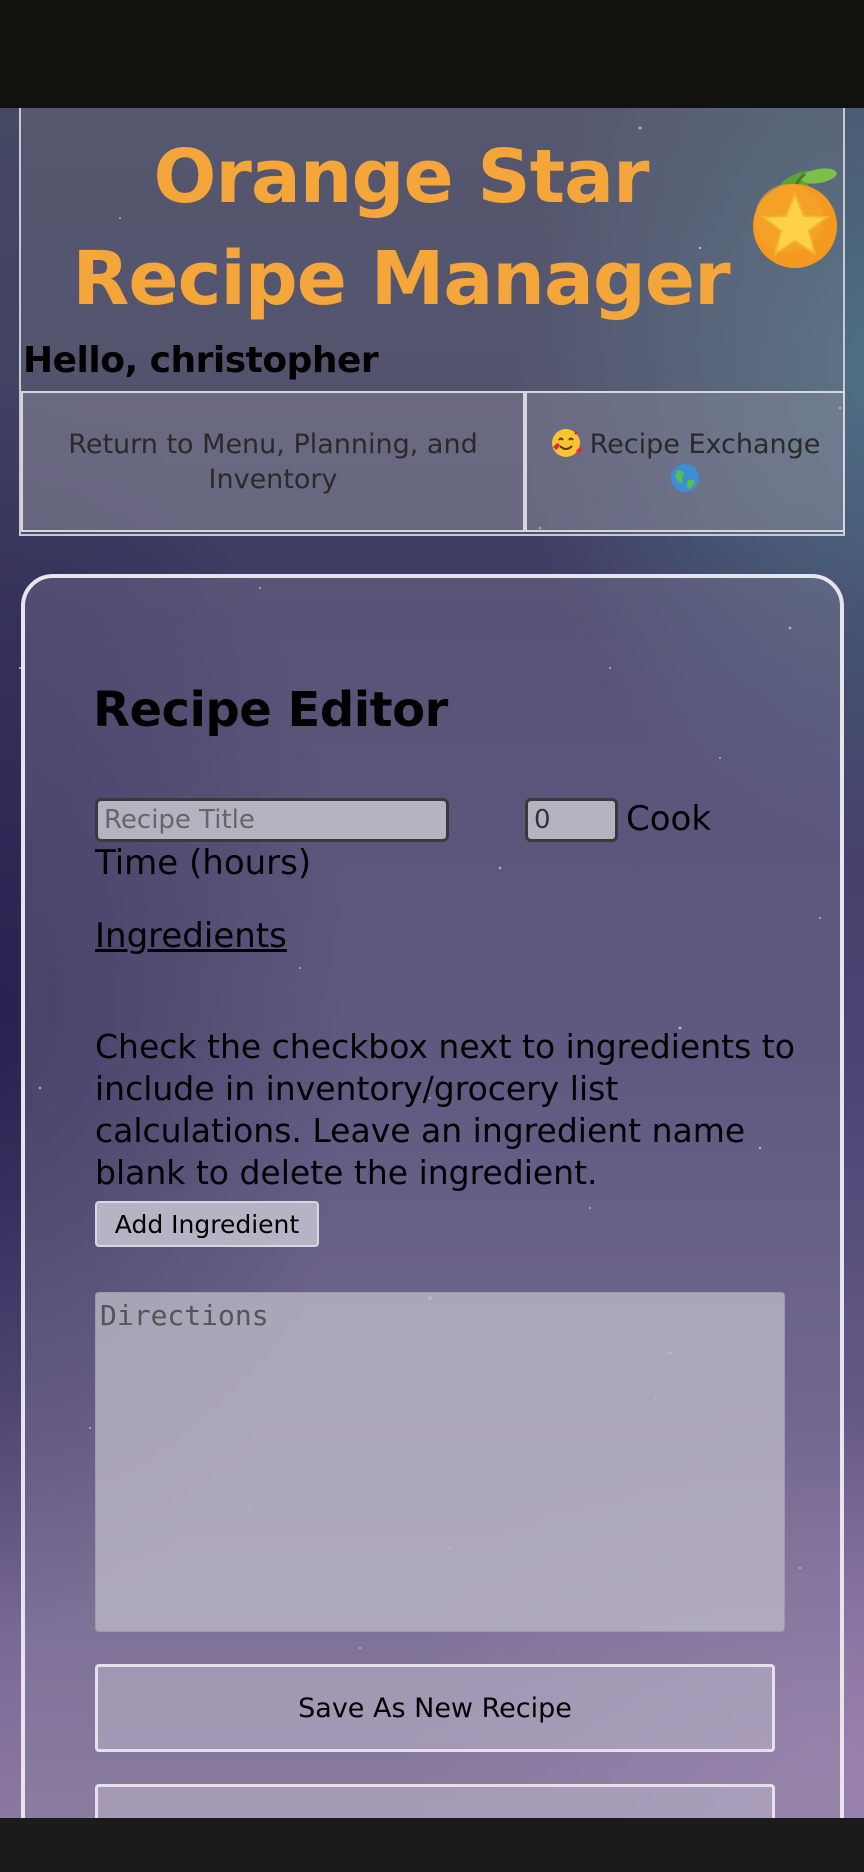  I want to click on cook-time-label-continued: Time (hours), so click(203, 863).